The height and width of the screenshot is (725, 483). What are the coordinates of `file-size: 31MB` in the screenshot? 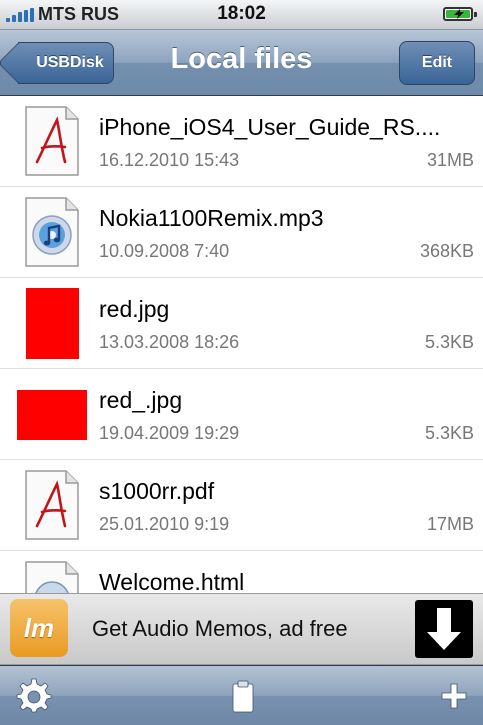 It's located at (450, 160).